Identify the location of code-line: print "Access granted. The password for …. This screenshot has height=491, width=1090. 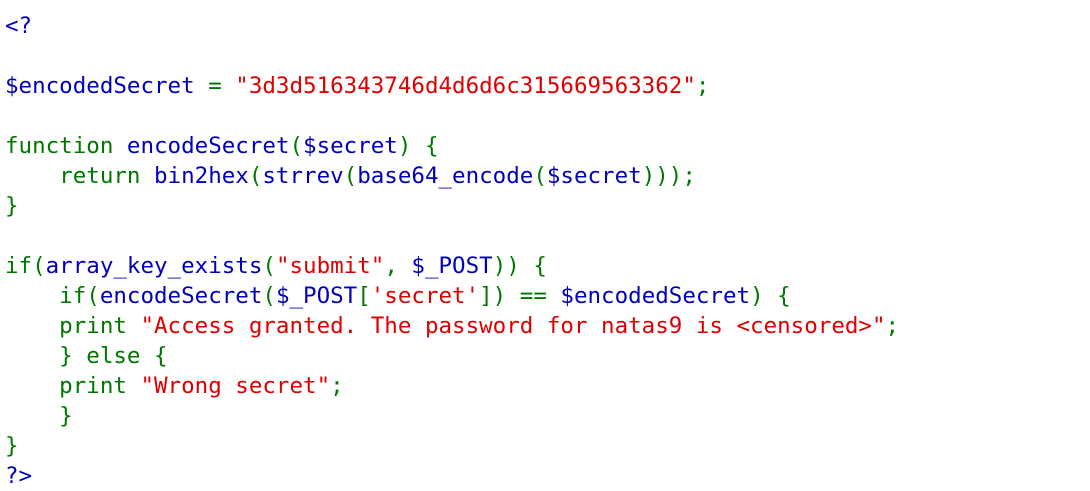
(547, 326).